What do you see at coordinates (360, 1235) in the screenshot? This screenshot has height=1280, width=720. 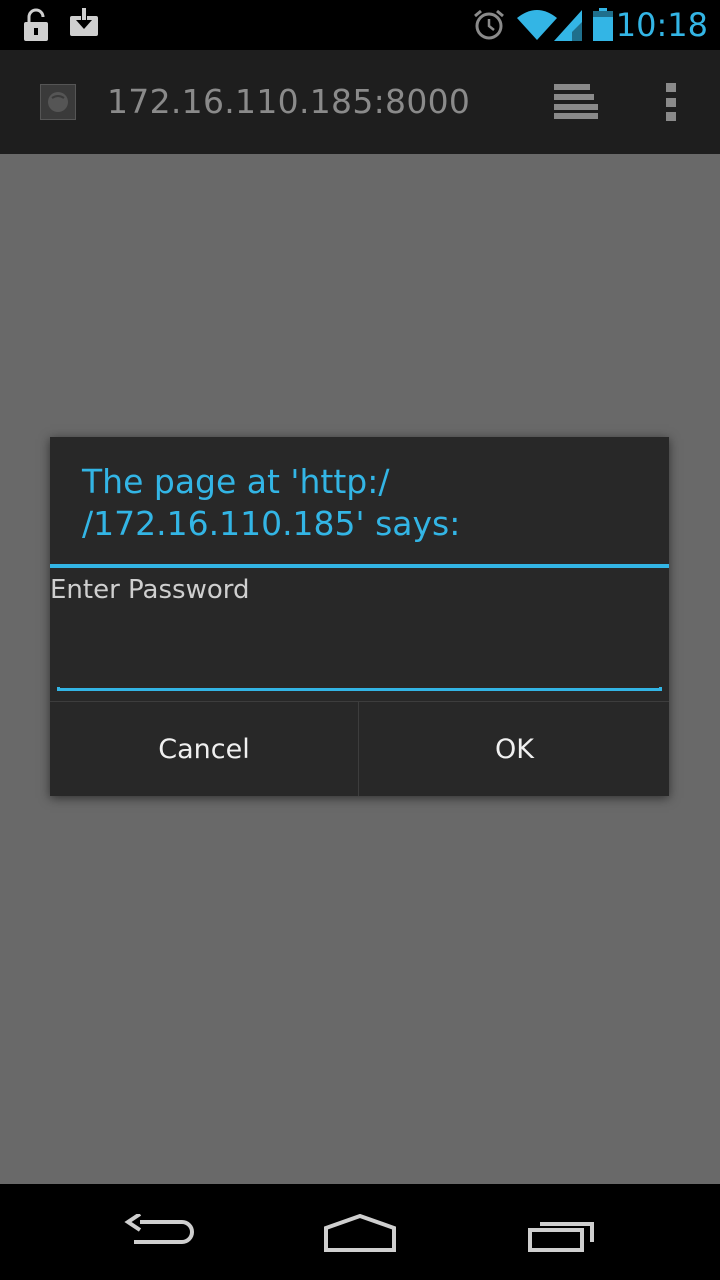 I see `home-icon` at bounding box center [360, 1235].